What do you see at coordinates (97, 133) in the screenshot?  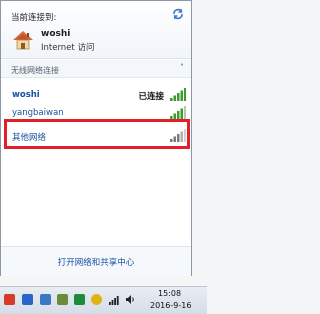 I see `network-item-other: 其他网络` at bounding box center [97, 133].